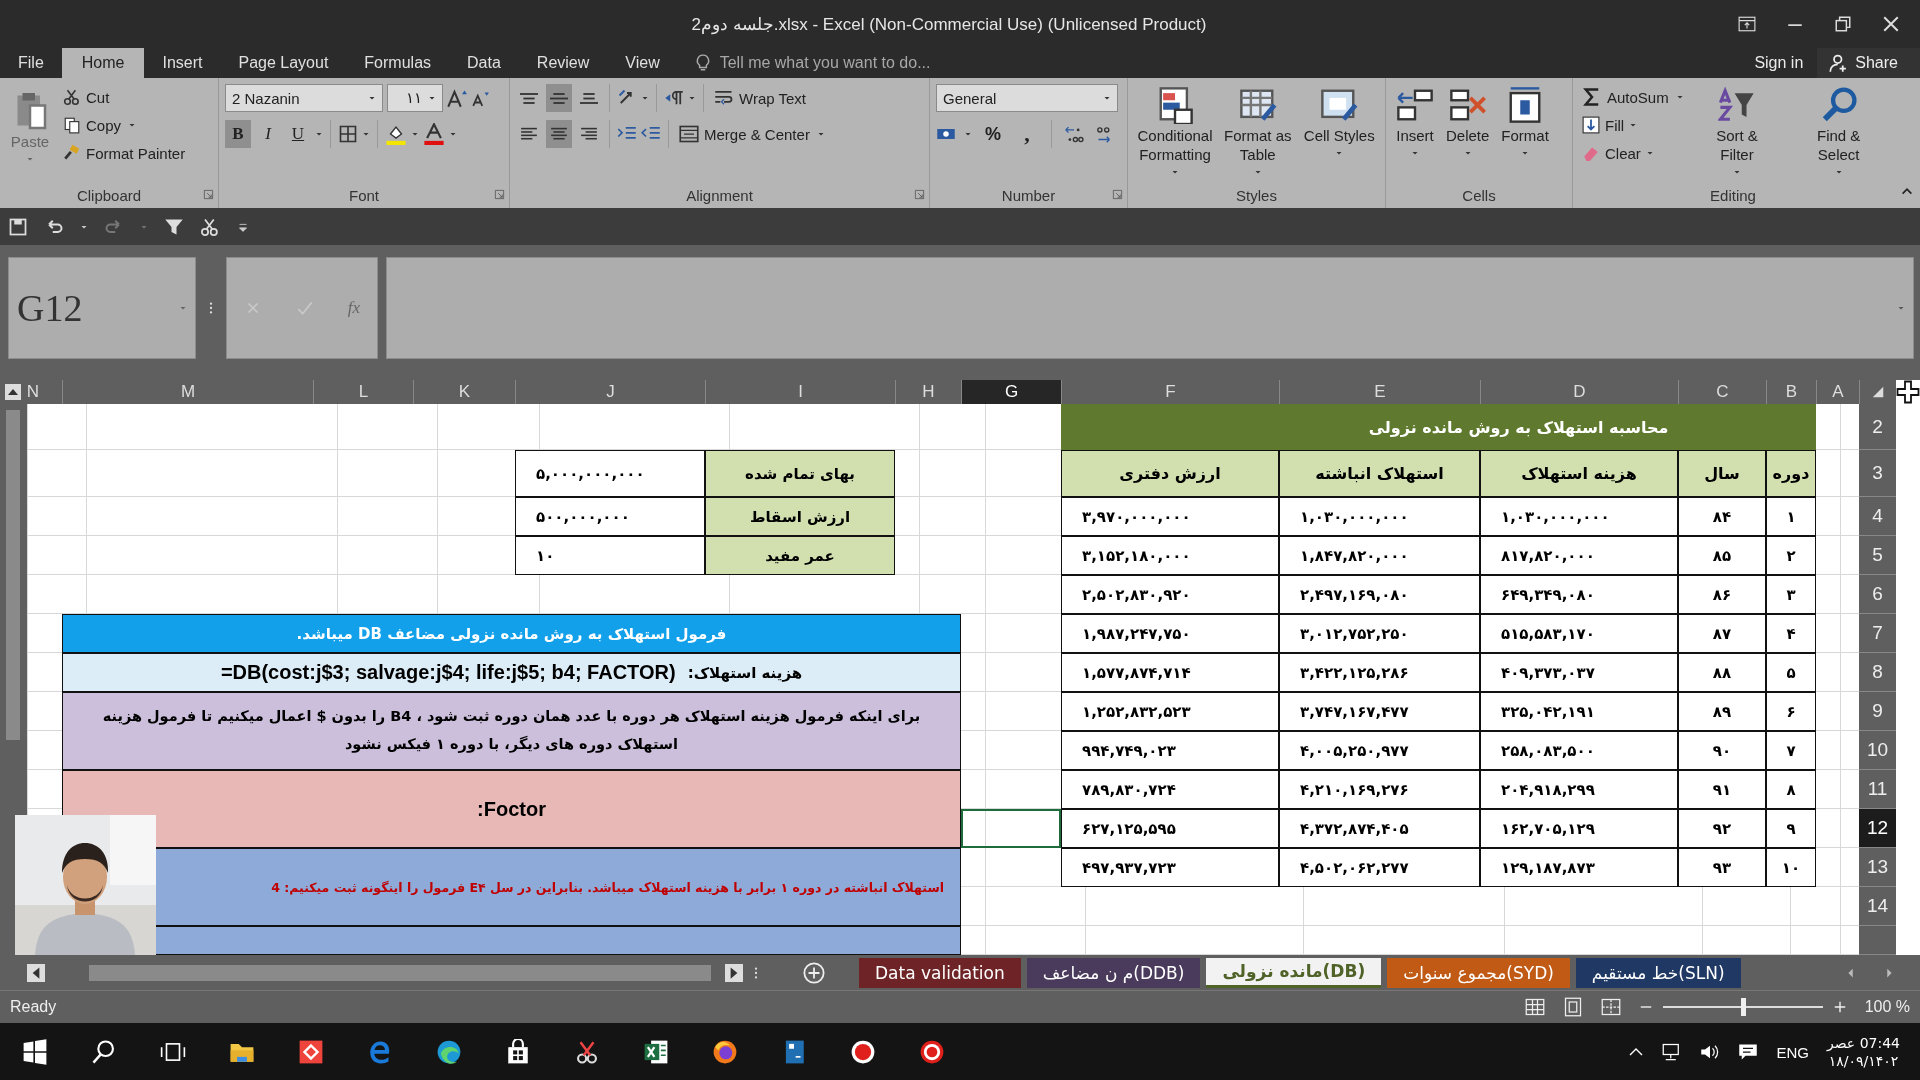 Image resolution: width=1920 pixels, height=1080 pixels. I want to click on column-header: C, so click(1722, 392).